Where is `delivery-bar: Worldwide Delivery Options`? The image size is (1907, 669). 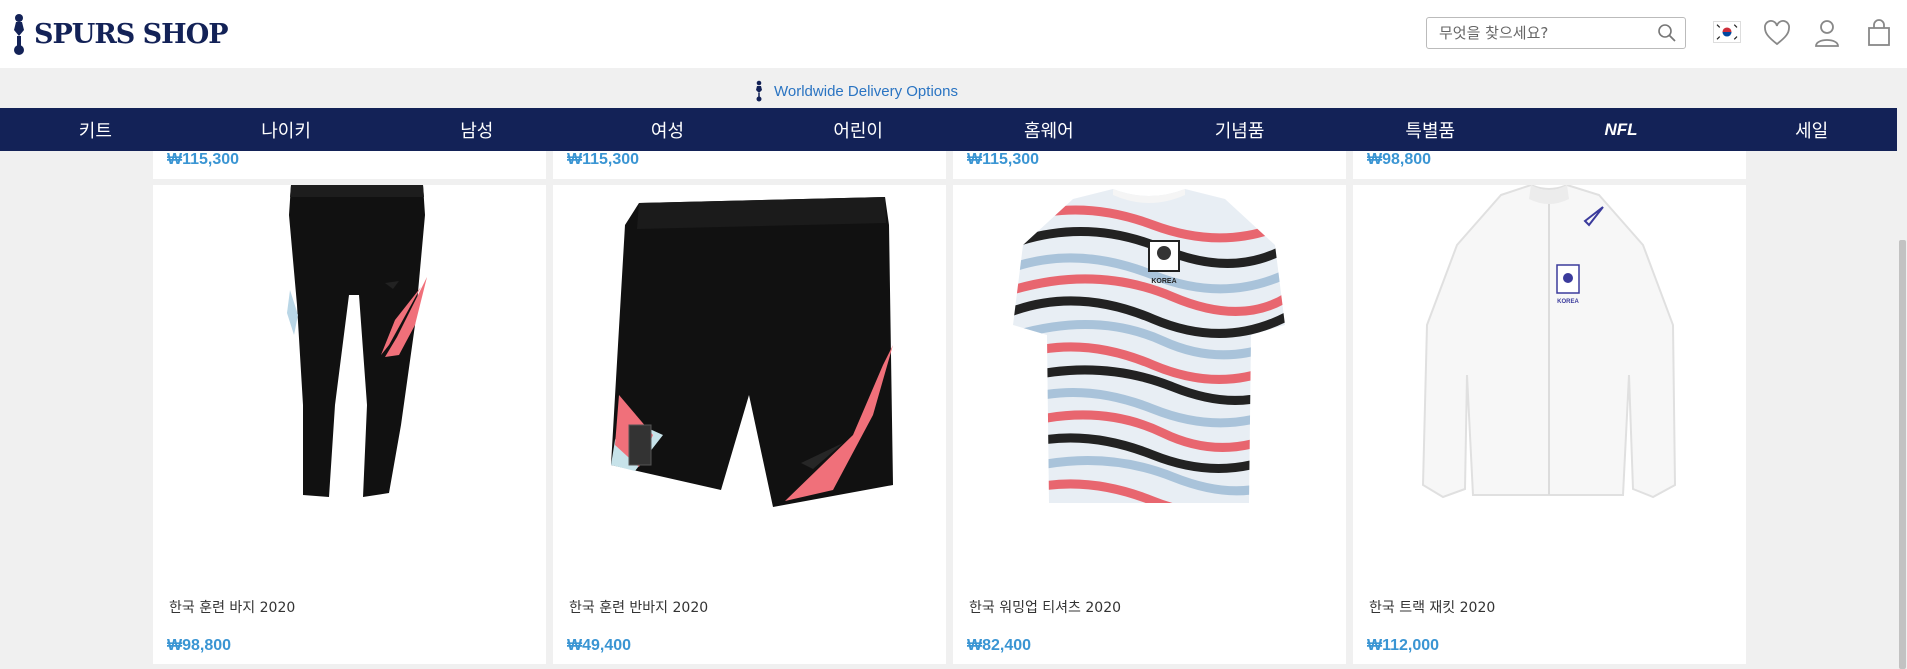 delivery-bar: Worldwide Delivery Options is located at coordinates (953, 88).